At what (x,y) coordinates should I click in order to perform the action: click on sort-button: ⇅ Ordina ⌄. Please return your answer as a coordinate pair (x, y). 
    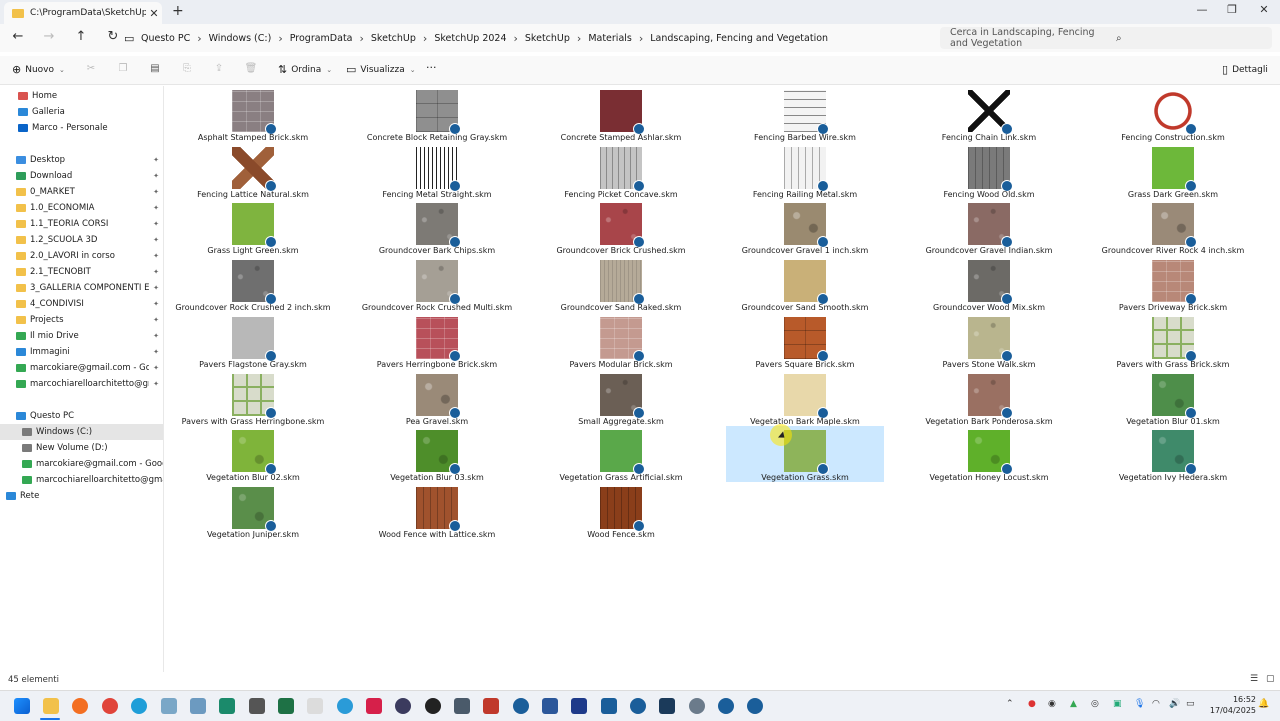
    Looking at the image, I should click on (305, 69).